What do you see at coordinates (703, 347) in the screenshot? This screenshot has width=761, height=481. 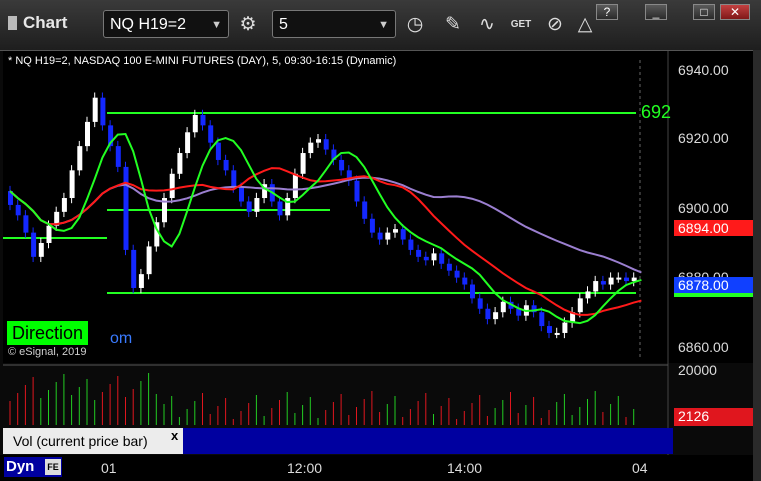 I see `y-tick-label: 6860.00` at bounding box center [703, 347].